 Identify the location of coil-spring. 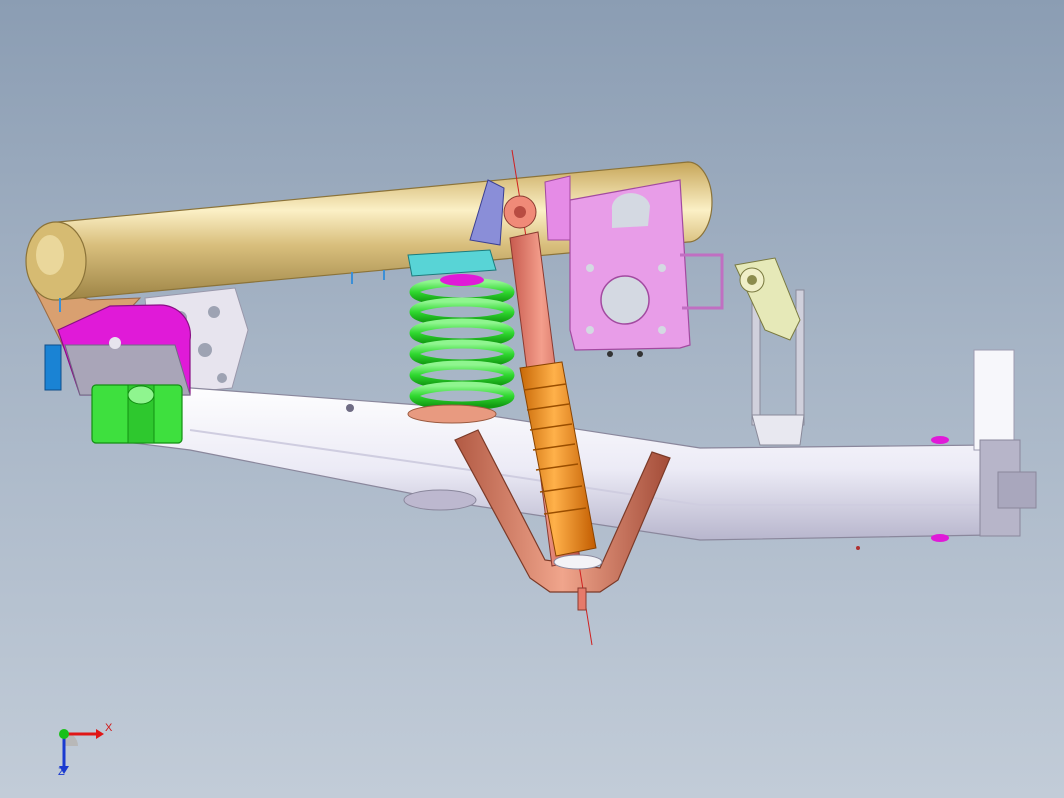
(461, 349).